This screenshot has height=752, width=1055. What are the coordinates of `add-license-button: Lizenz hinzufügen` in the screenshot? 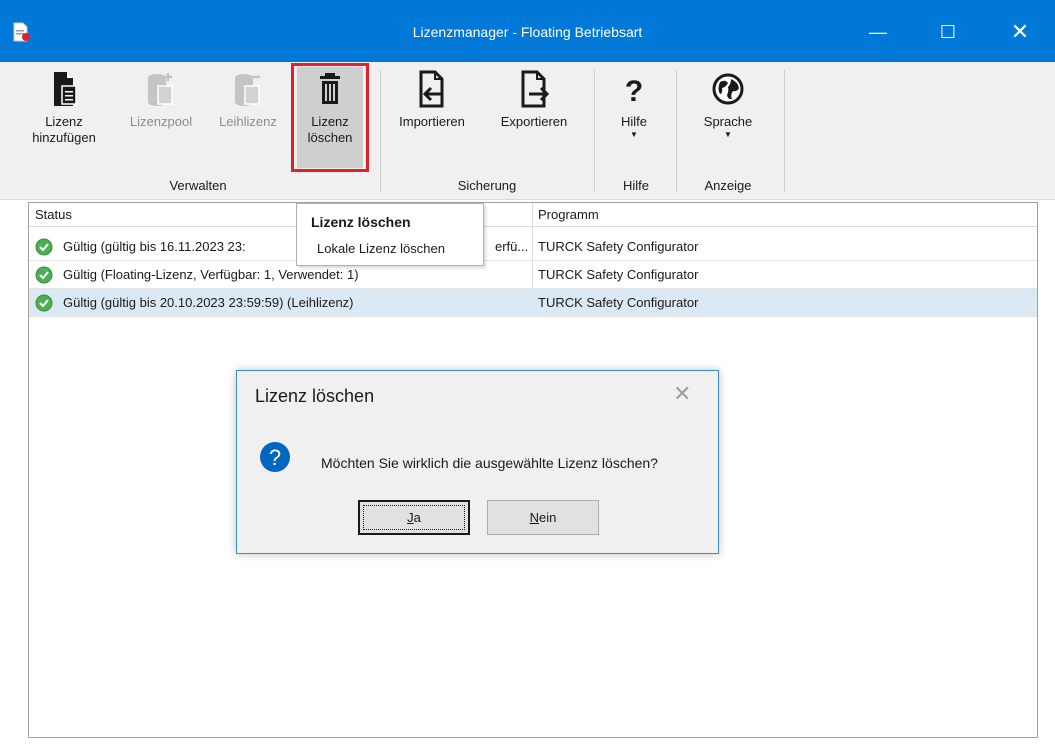 It's located at (64, 108).